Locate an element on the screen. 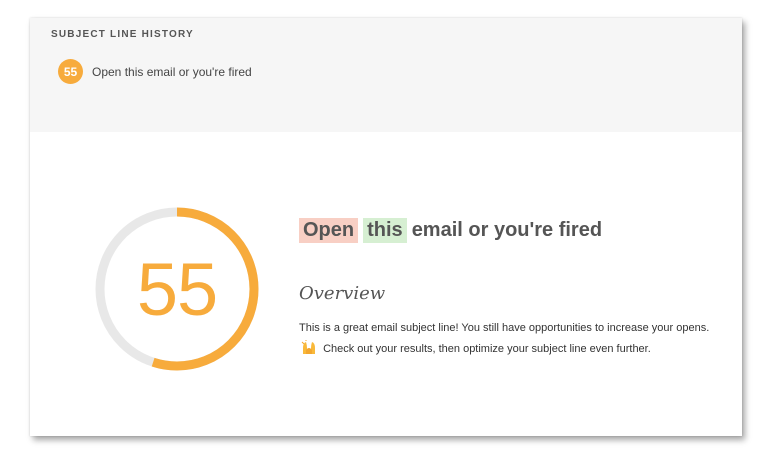  subject-word-negative: Open is located at coordinates (329, 230).